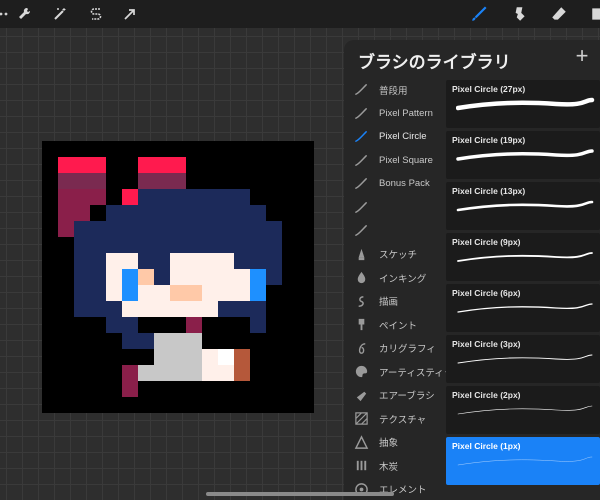 The height and width of the screenshot is (500, 600). I want to click on transform-arrow-icon, so click(130, 14).